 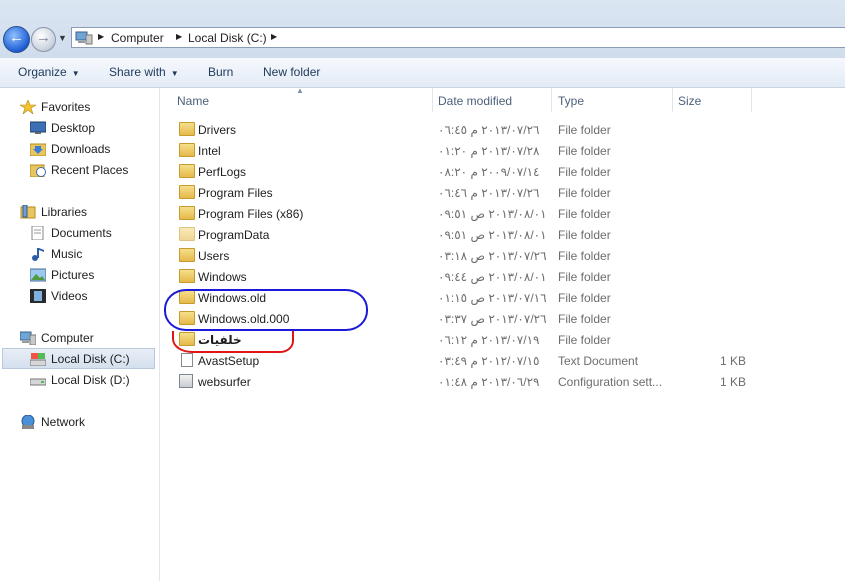 I want to click on libraries-icon, so click(x=28, y=212).